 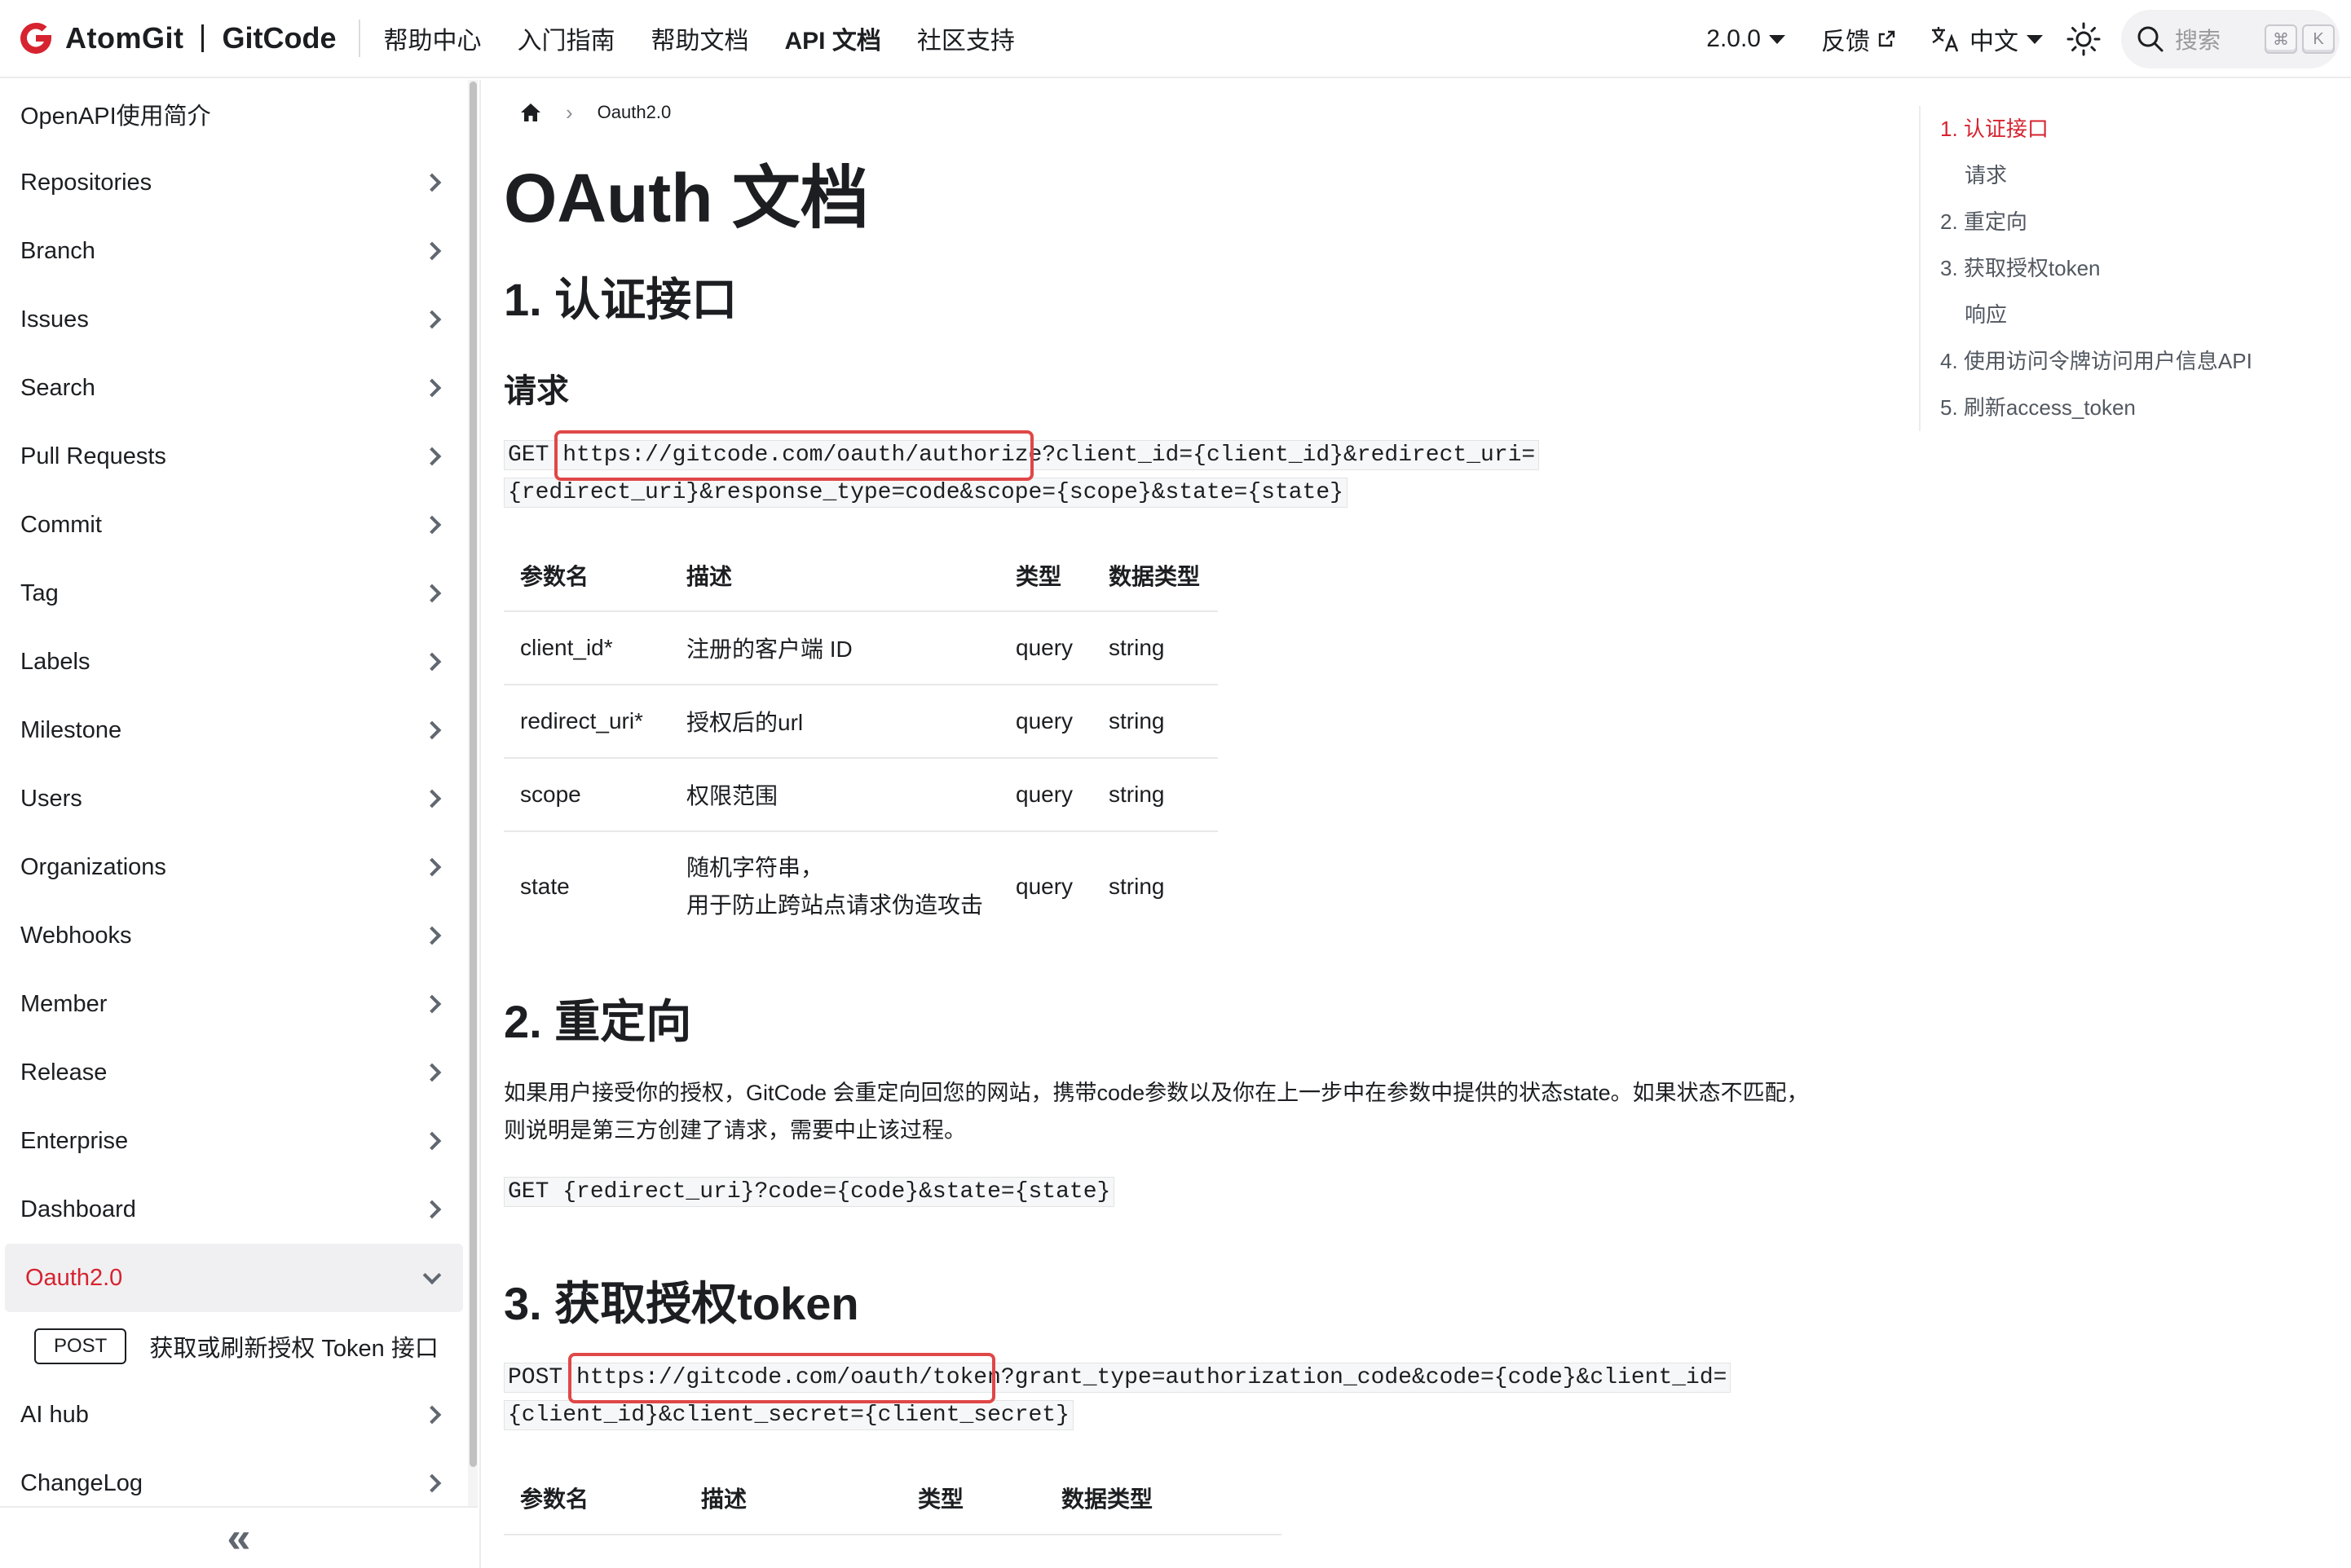 I want to click on sidebar-item-label: Organizations, so click(x=93, y=867).